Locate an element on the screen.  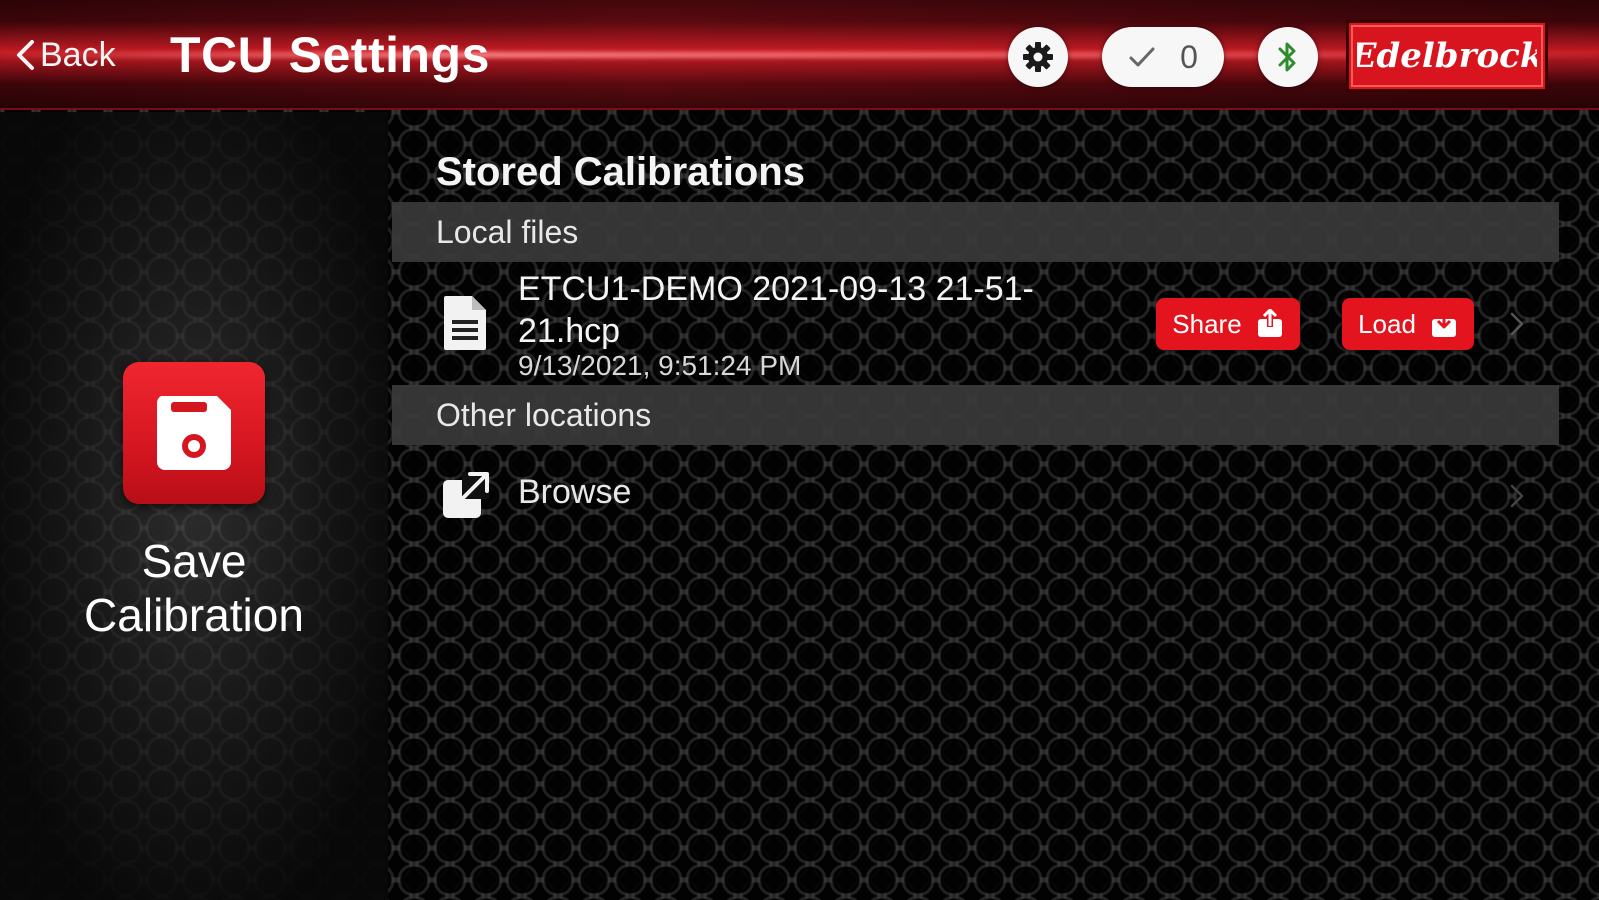
top-bar: Back TCU Settings 0 Edelbrock is located at coordinates (799, 55).